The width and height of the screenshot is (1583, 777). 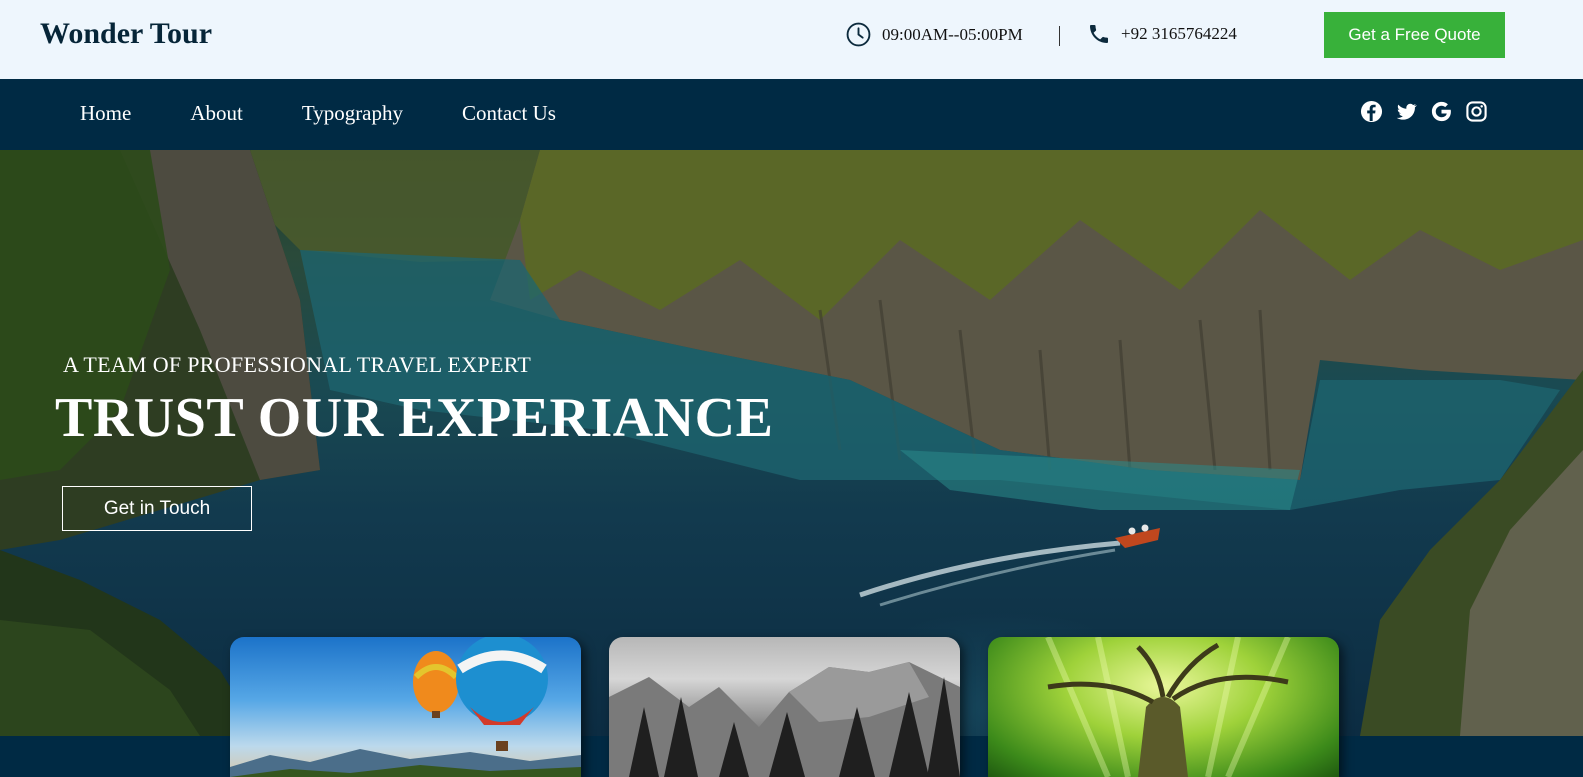 I want to click on phone-icon, so click(x=1099, y=34).